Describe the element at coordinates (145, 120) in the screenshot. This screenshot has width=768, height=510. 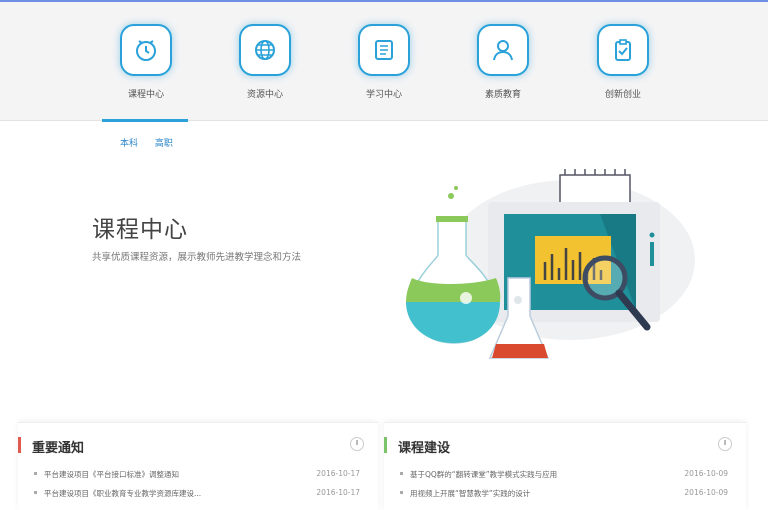
I see `active-tab-indicator` at that location.